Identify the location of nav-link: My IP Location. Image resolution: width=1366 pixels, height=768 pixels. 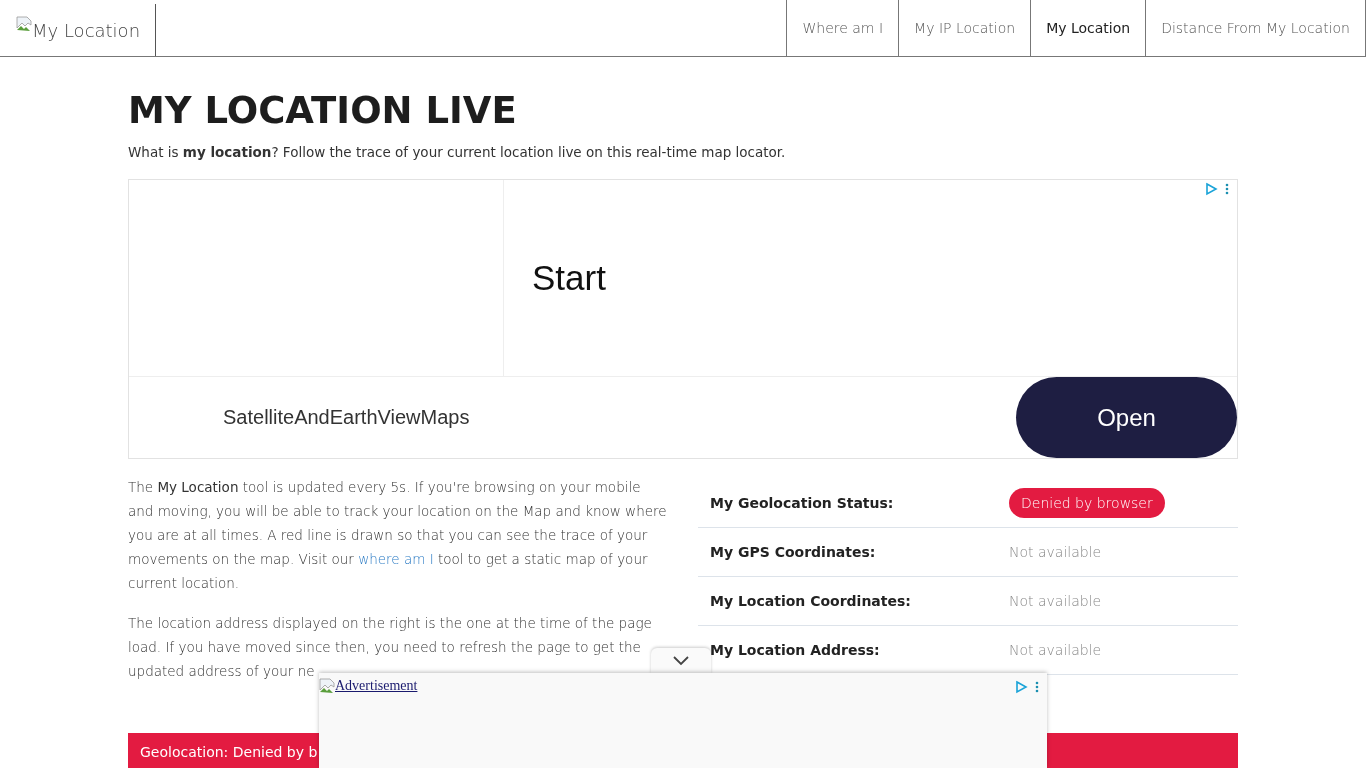
(964, 28).